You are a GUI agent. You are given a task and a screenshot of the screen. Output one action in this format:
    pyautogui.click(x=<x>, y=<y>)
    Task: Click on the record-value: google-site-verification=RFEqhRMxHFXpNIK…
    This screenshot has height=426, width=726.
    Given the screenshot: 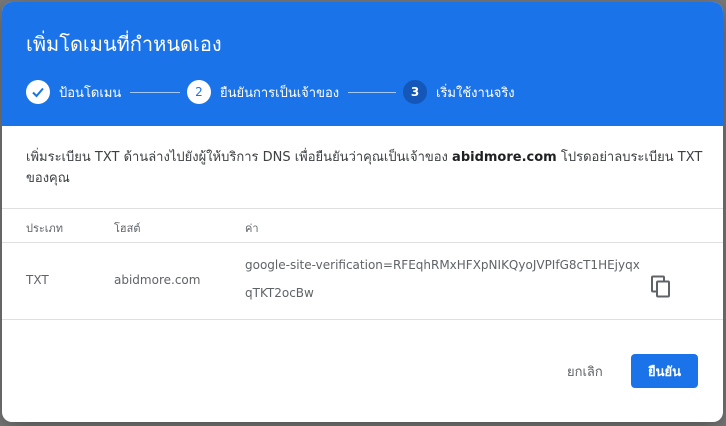 What is the action you would take?
    pyautogui.click(x=445, y=279)
    